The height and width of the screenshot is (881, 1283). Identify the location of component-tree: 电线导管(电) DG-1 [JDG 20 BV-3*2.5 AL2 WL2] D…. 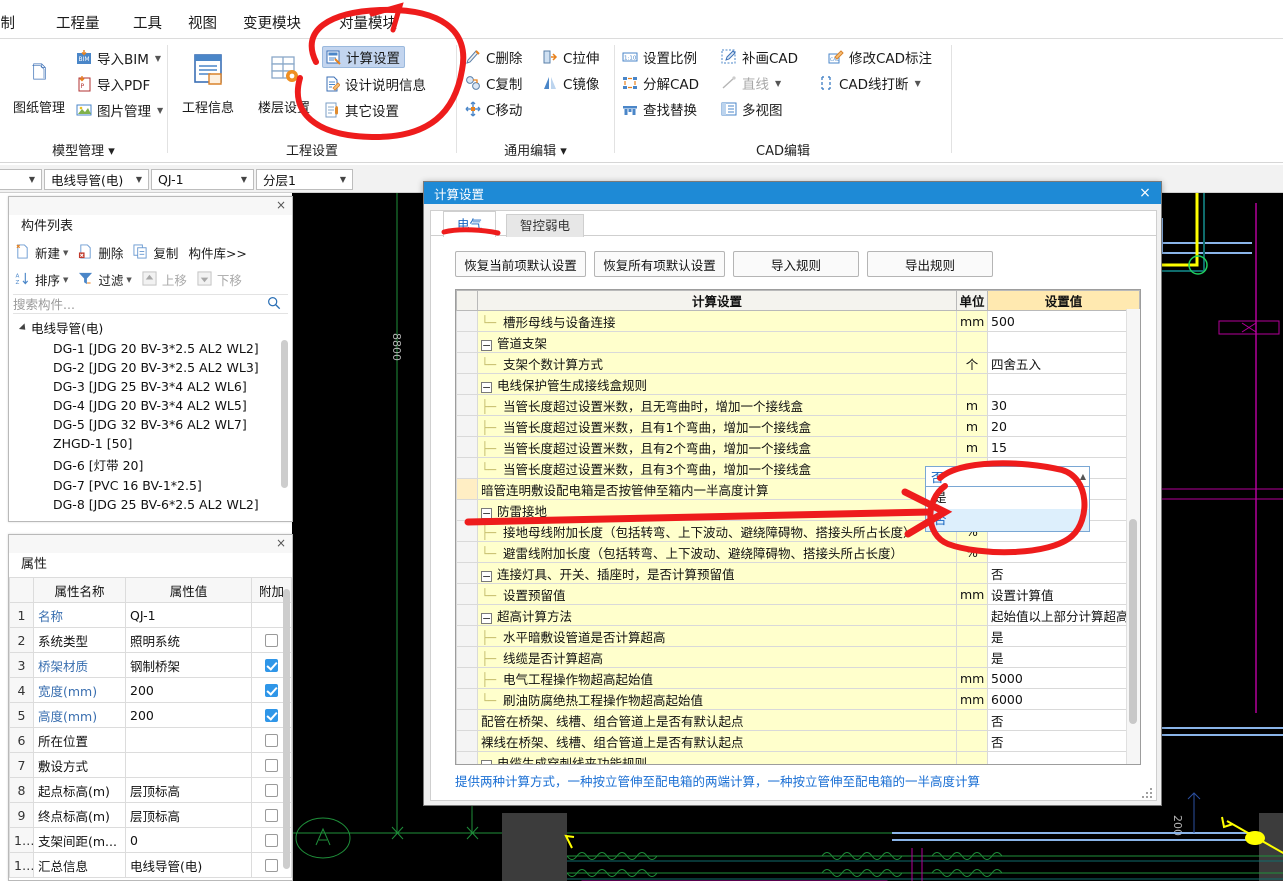
(150, 422).